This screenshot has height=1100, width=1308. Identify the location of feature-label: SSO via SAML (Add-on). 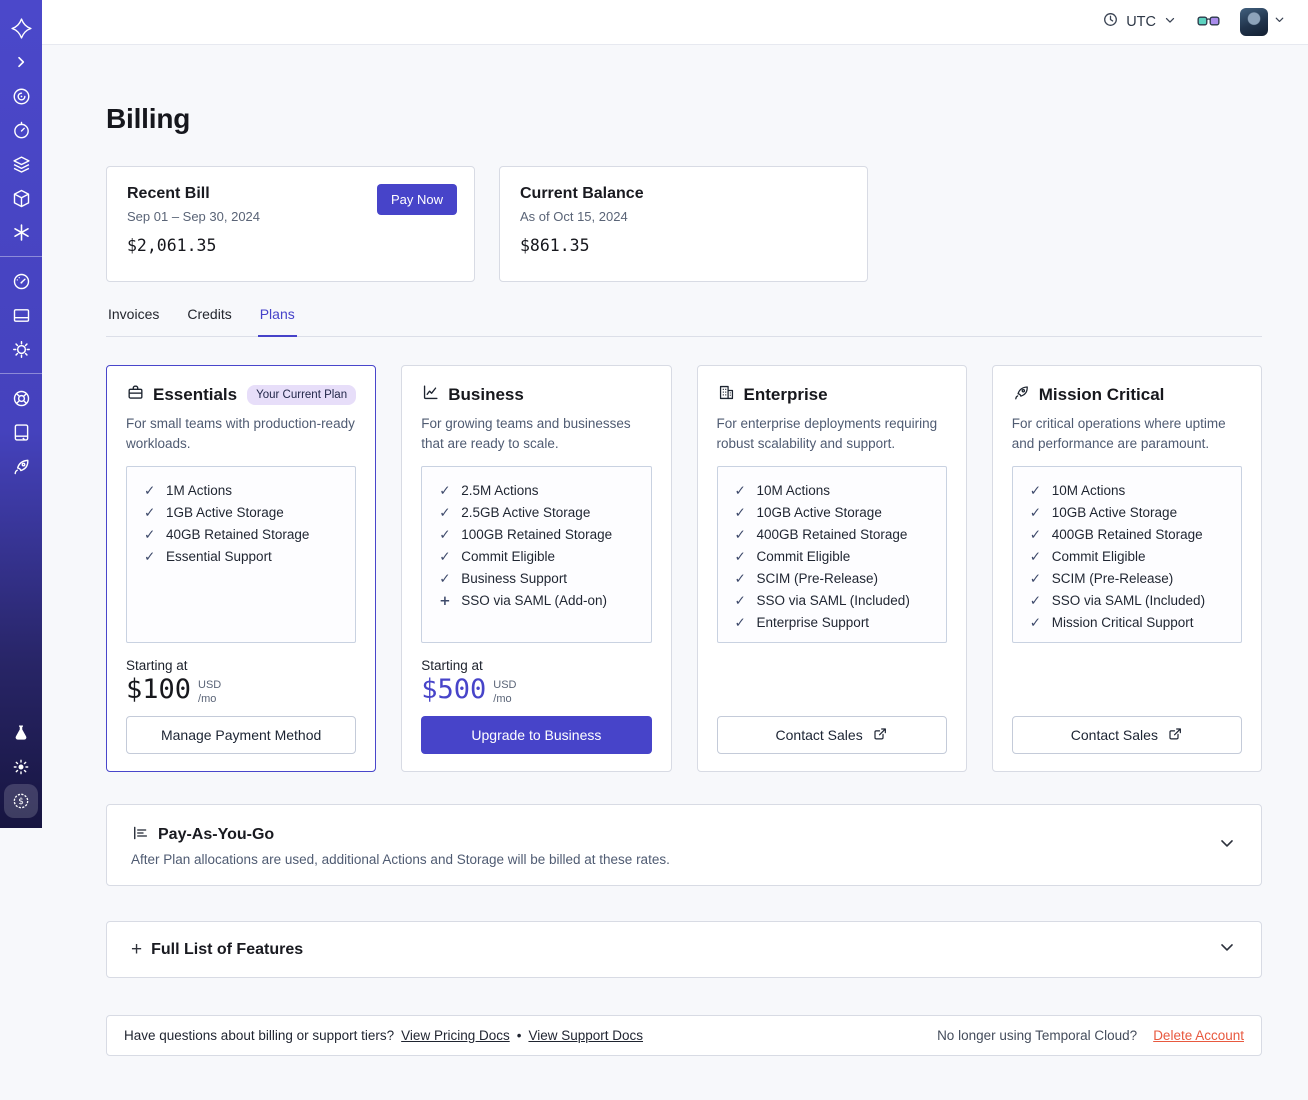
(534, 601).